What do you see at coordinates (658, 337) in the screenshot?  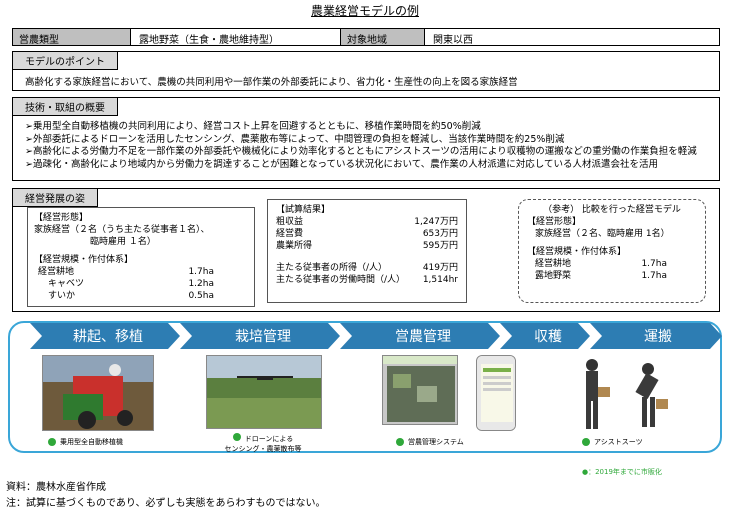 I see `step-label: 運搬` at bounding box center [658, 337].